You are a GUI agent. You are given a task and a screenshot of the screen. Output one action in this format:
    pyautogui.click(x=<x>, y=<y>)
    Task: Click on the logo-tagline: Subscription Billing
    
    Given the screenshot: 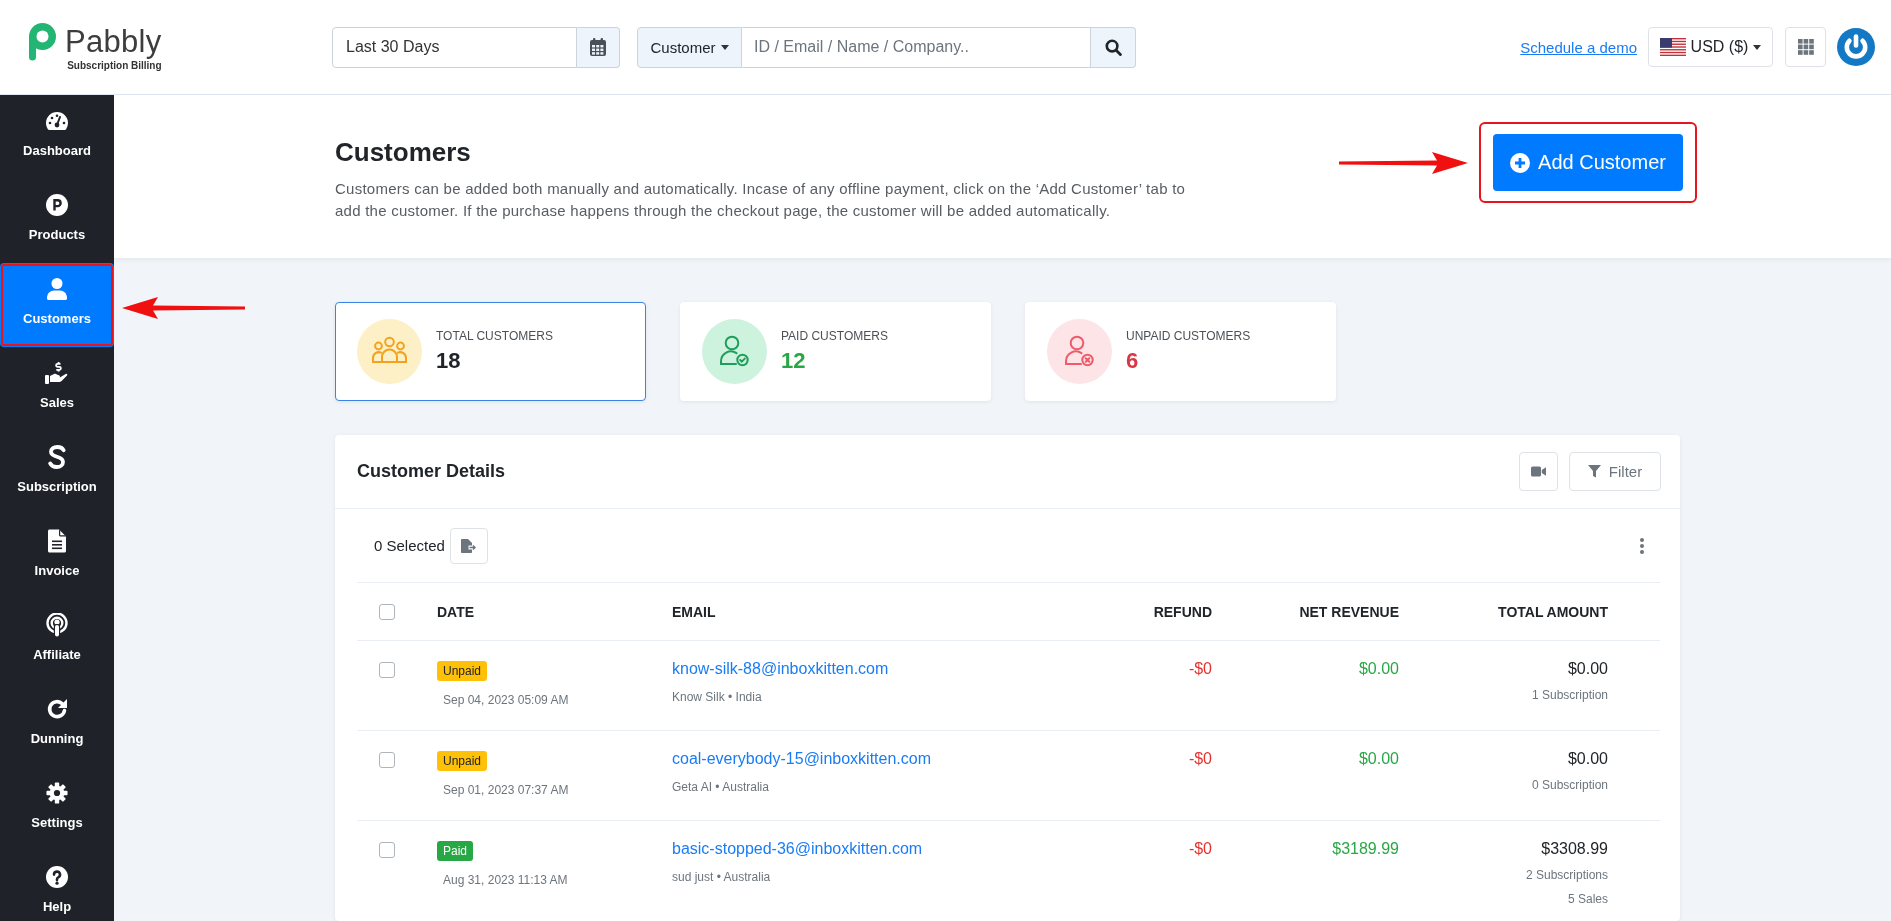 What is the action you would take?
    pyautogui.click(x=114, y=65)
    